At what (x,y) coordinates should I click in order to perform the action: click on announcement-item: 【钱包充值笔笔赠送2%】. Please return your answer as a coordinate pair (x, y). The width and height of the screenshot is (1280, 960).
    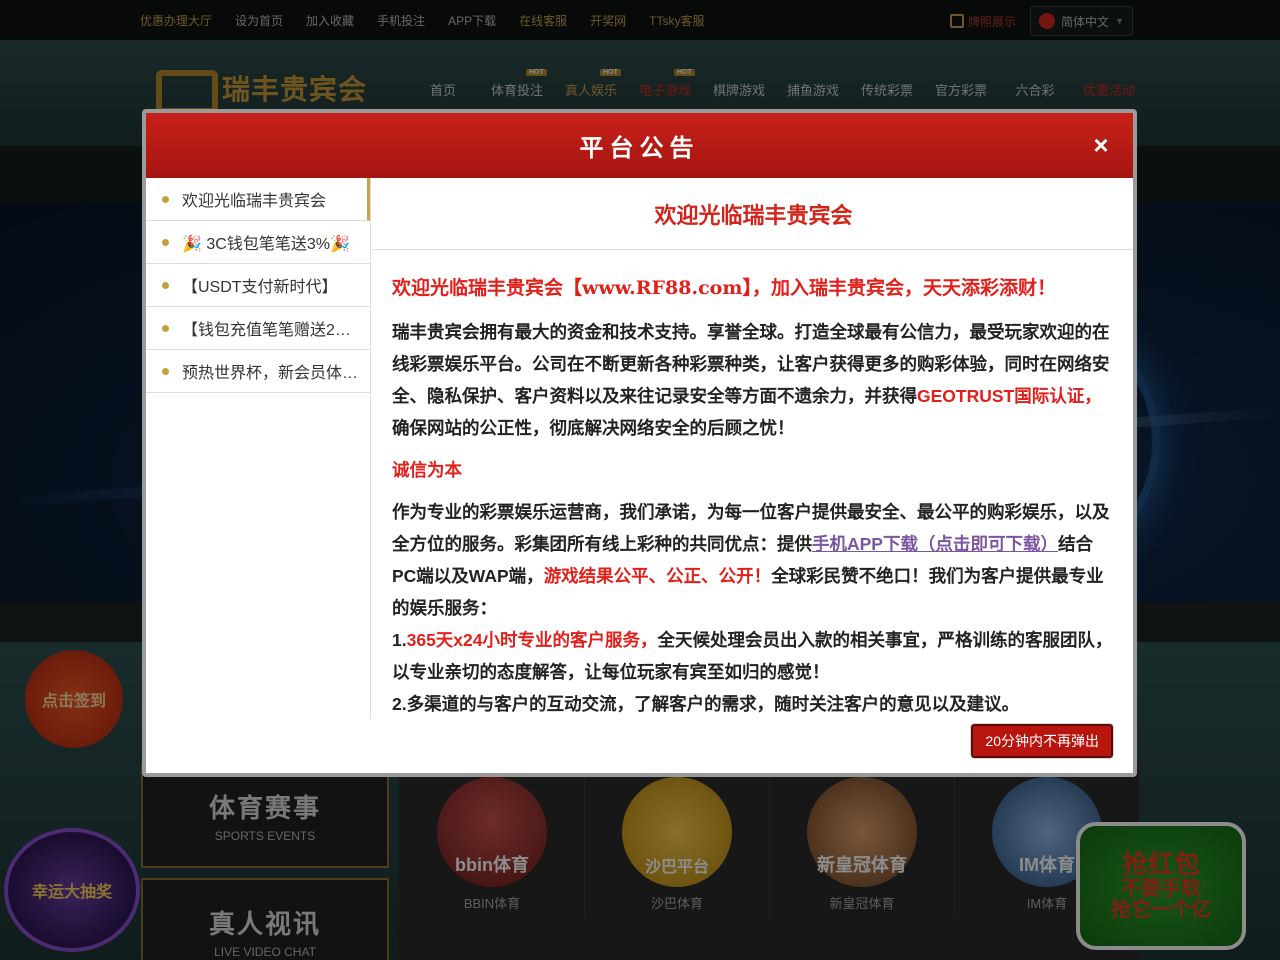
    Looking at the image, I should click on (258, 328).